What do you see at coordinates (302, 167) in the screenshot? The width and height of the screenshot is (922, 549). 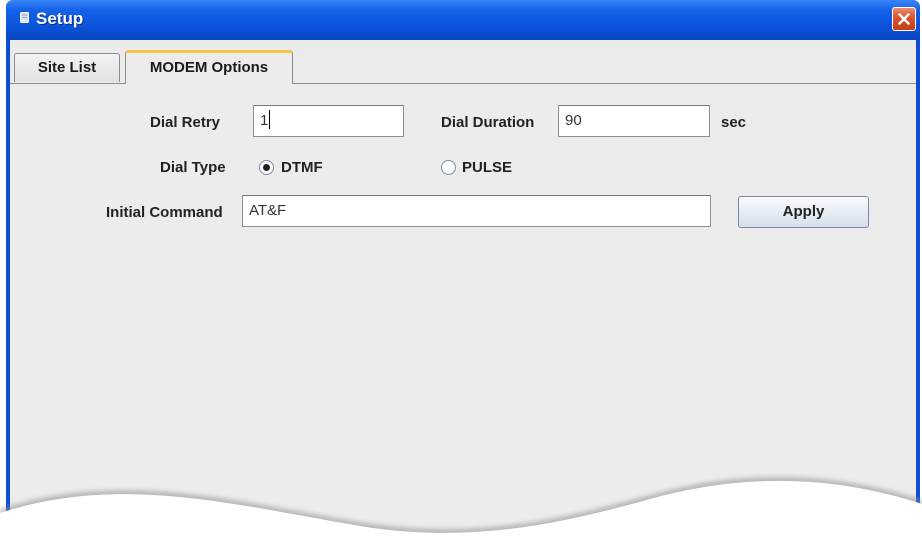 I see `dtmf-radio-label: DTMF` at bounding box center [302, 167].